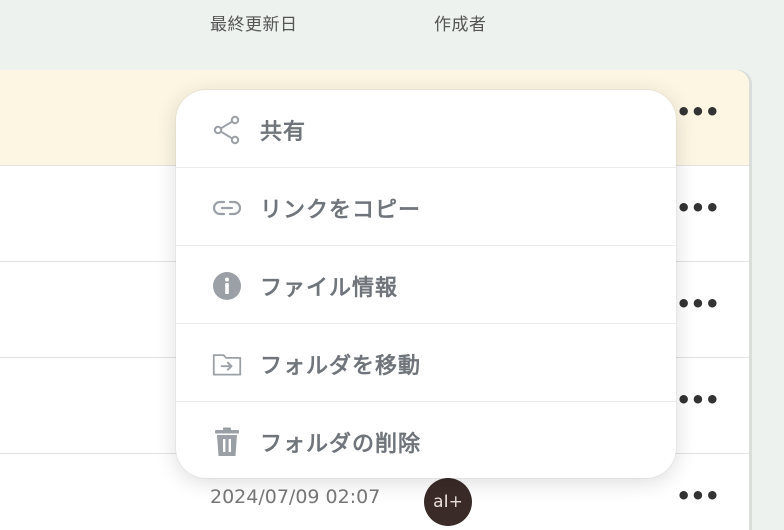 The image size is (784, 530). I want to click on menu-item-share: 共有, so click(426, 129).